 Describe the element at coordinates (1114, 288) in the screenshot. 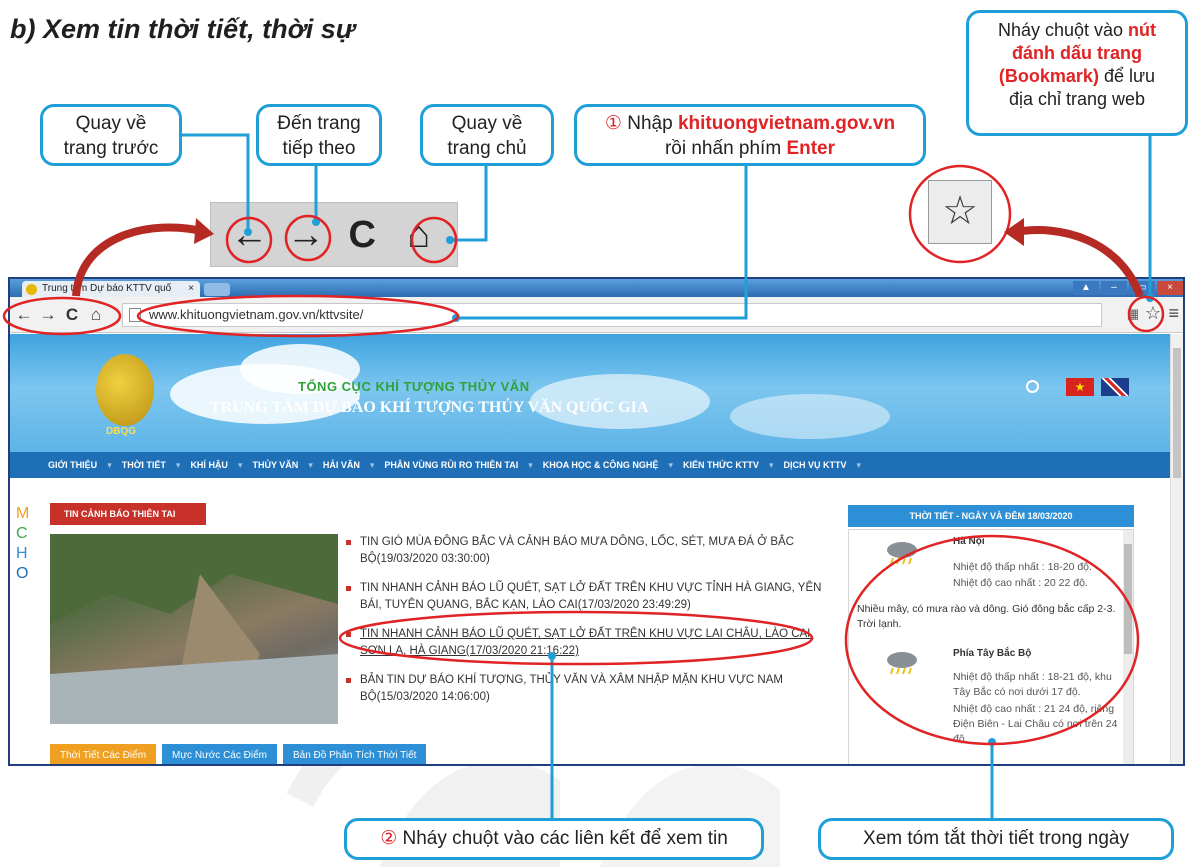

I see `minimize-icon: –` at that location.